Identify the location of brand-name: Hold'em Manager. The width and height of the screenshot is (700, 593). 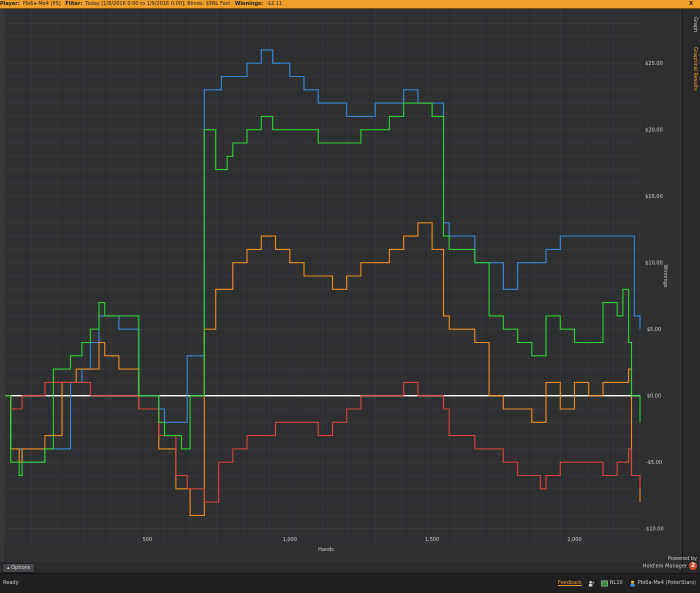
(664, 566).